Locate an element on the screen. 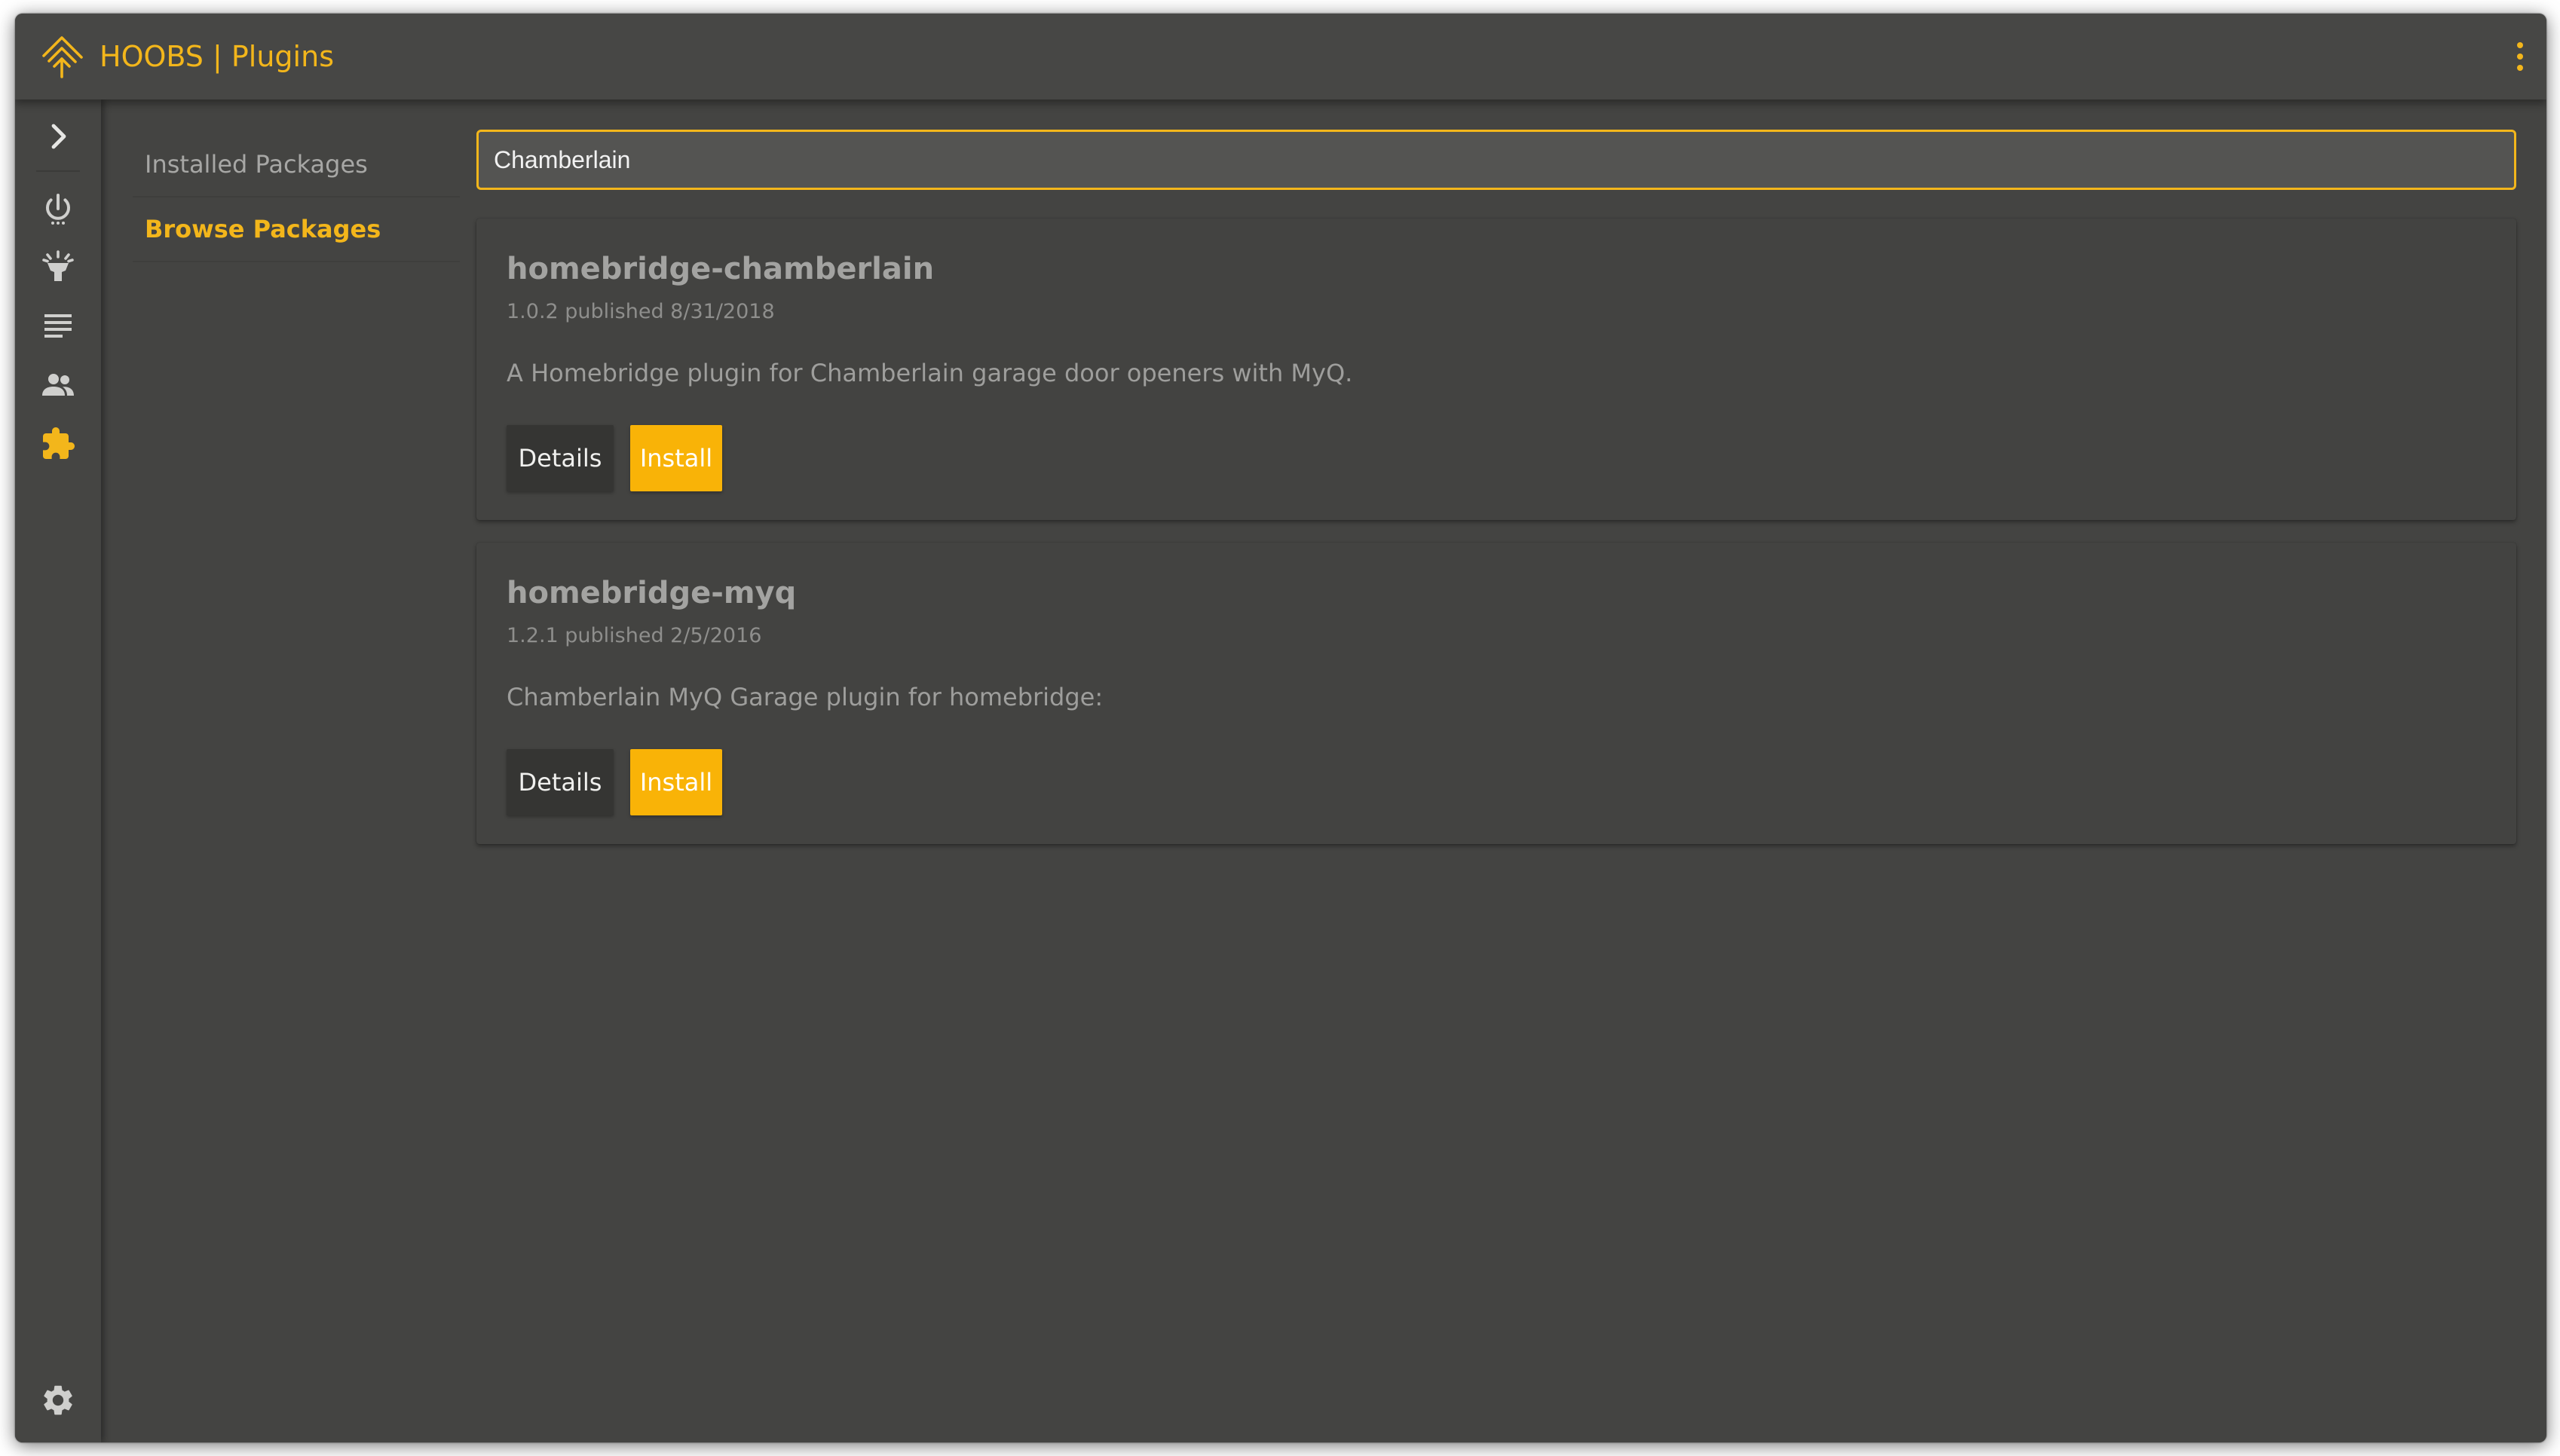  sidebar-divider is located at coordinates (58, 171).